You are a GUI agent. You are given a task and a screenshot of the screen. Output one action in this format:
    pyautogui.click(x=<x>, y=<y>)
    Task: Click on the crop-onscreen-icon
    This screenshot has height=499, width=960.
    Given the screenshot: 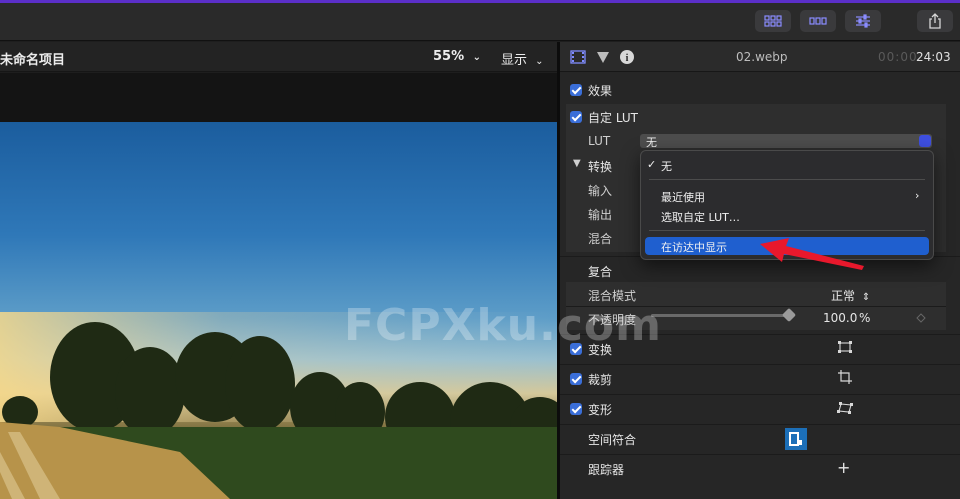 What is the action you would take?
    pyautogui.click(x=845, y=377)
    